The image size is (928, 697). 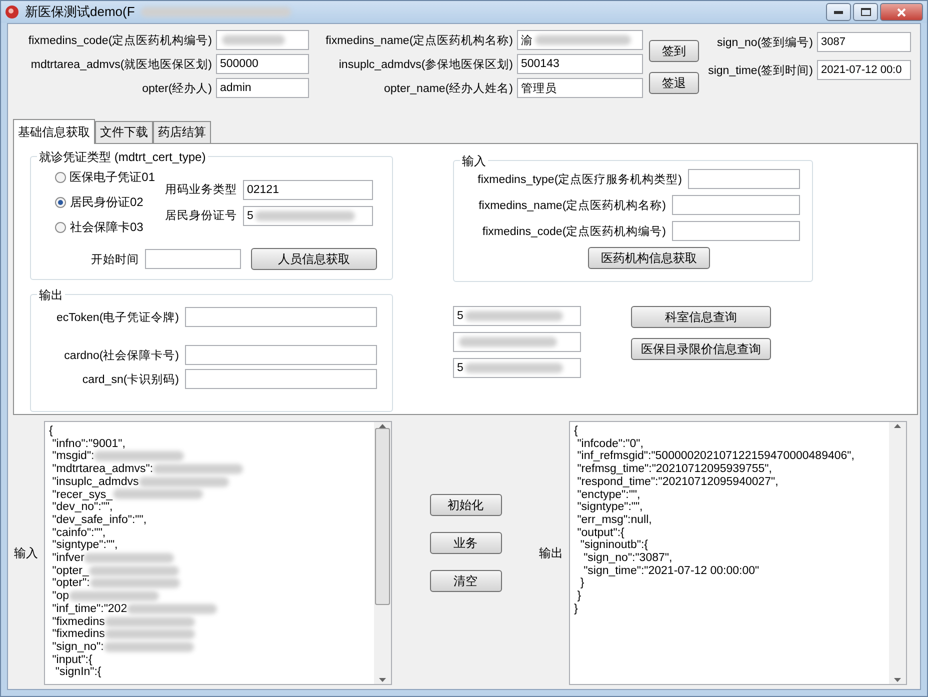 I want to click on close-button, so click(x=901, y=12).